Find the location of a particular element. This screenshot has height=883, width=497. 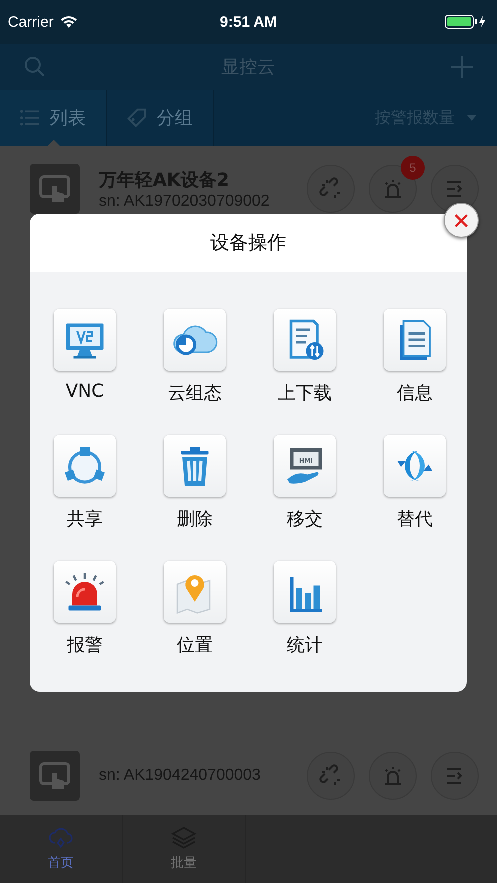

action-label: 共享 is located at coordinates (85, 519).